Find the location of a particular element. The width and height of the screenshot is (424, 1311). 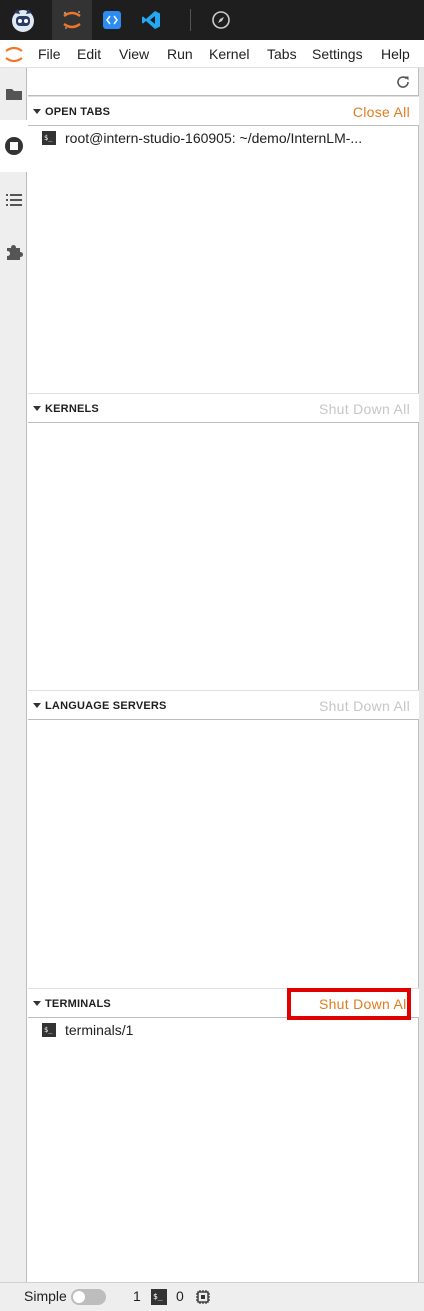

puzzle-icon is located at coordinates (14, 252).